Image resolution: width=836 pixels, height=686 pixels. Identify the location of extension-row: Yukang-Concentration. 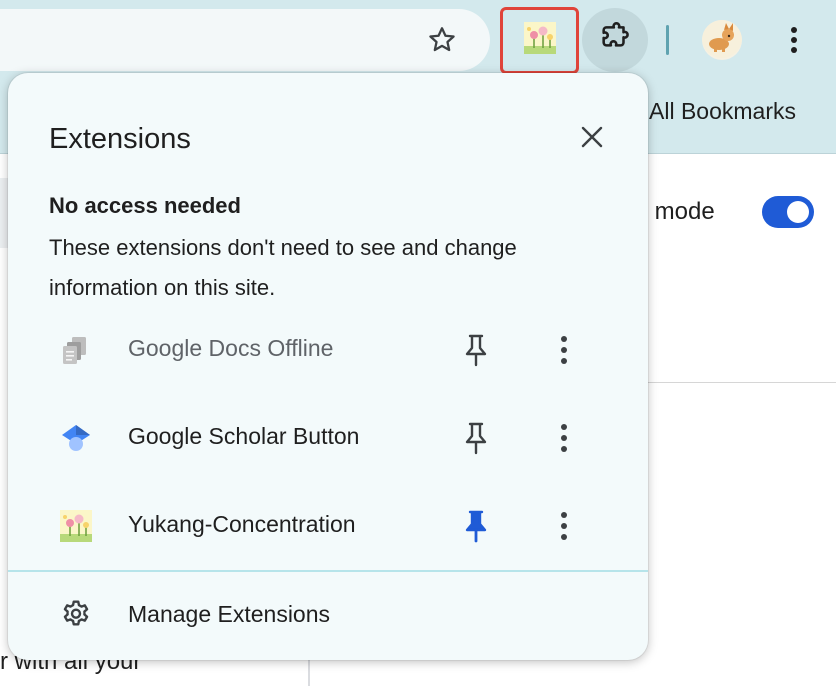
(328, 526).